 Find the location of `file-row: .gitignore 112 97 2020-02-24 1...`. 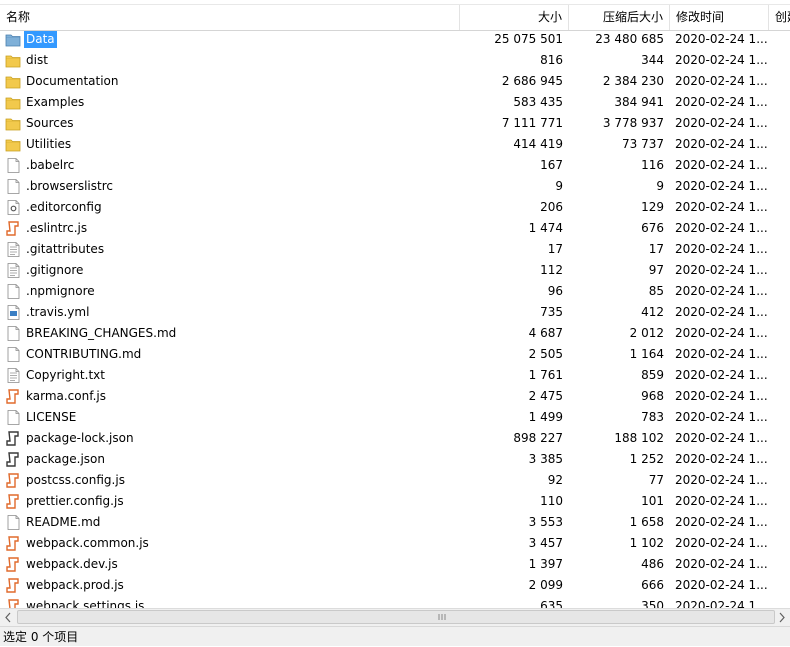

file-row: .gitignore 112 97 2020-02-24 1... is located at coordinates (395, 270).